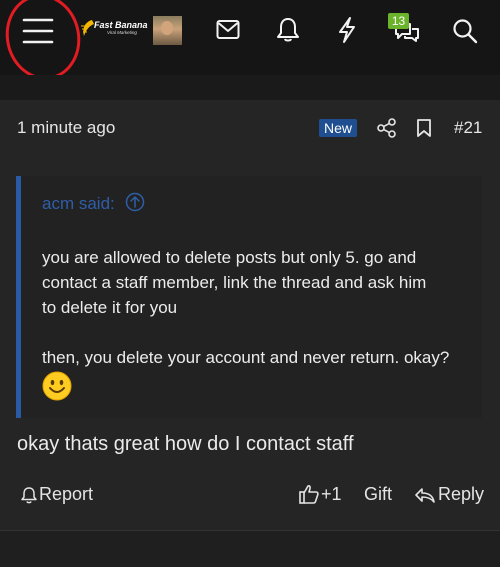 The height and width of the screenshot is (567, 500). Describe the element at coordinates (110, 307) in the screenshot. I see `quote-line: to delete it for you` at that location.